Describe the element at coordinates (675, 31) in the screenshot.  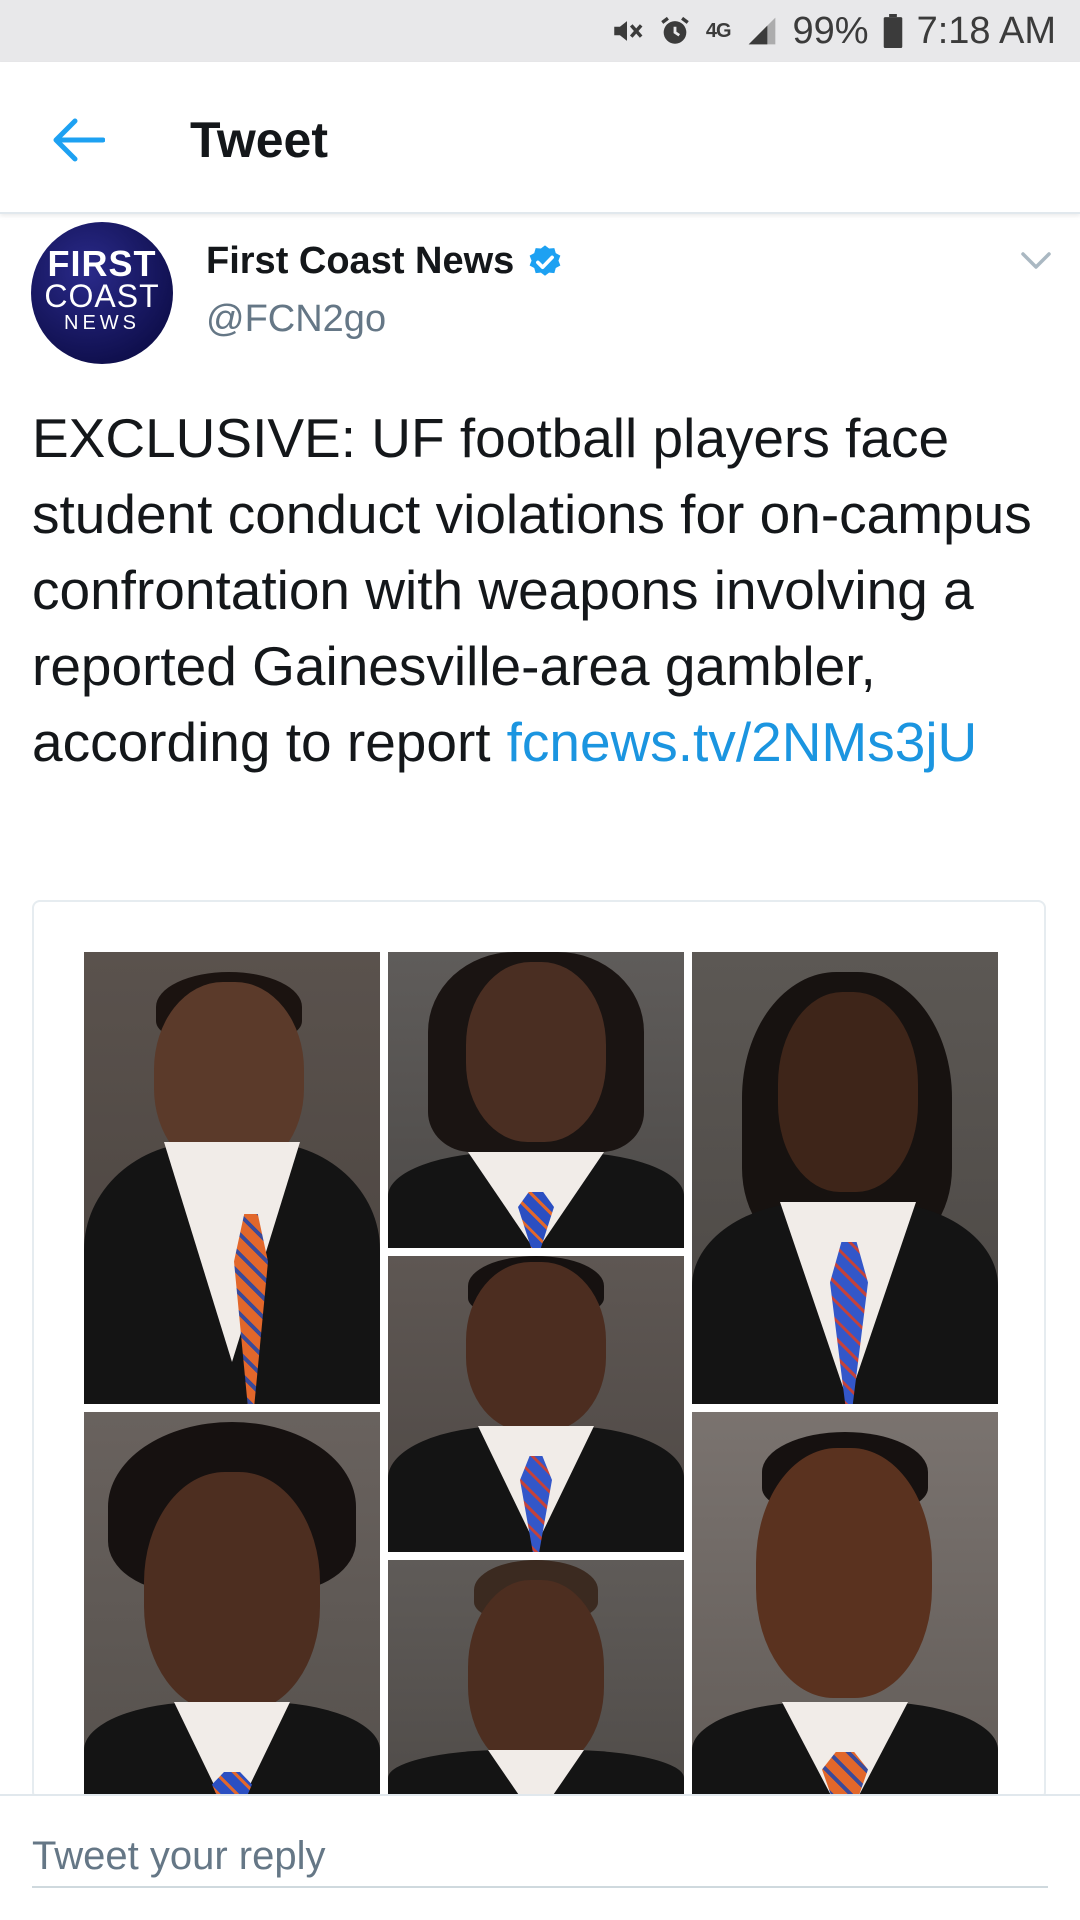
I see `alarm-icon` at that location.